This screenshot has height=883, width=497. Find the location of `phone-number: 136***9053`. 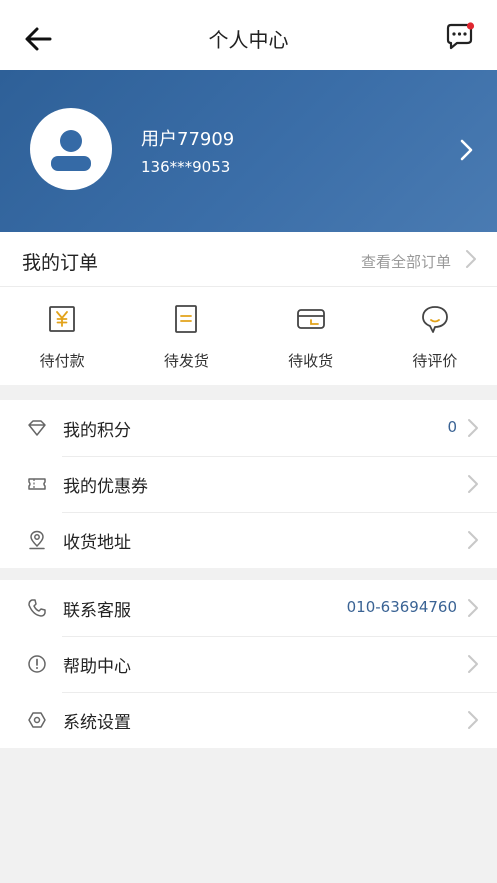

phone-number: 136***9053 is located at coordinates (186, 167).